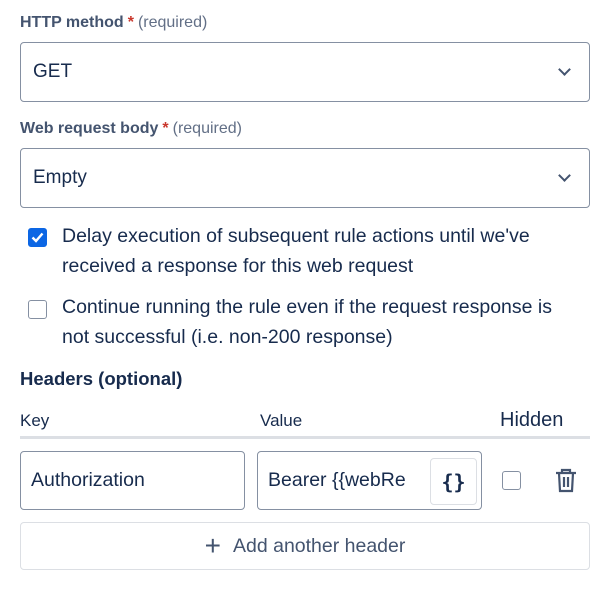  Describe the element at coordinates (532, 420) in the screenshot. I see `column-hidden: Hidden` at that location.